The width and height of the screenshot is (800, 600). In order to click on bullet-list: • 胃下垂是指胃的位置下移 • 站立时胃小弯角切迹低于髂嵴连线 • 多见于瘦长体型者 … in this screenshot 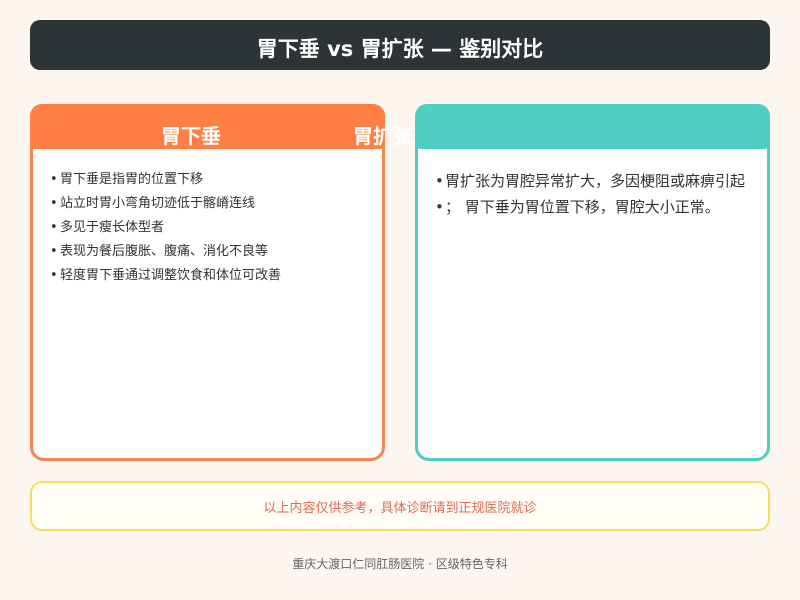, I will do `click(165, 228)`.